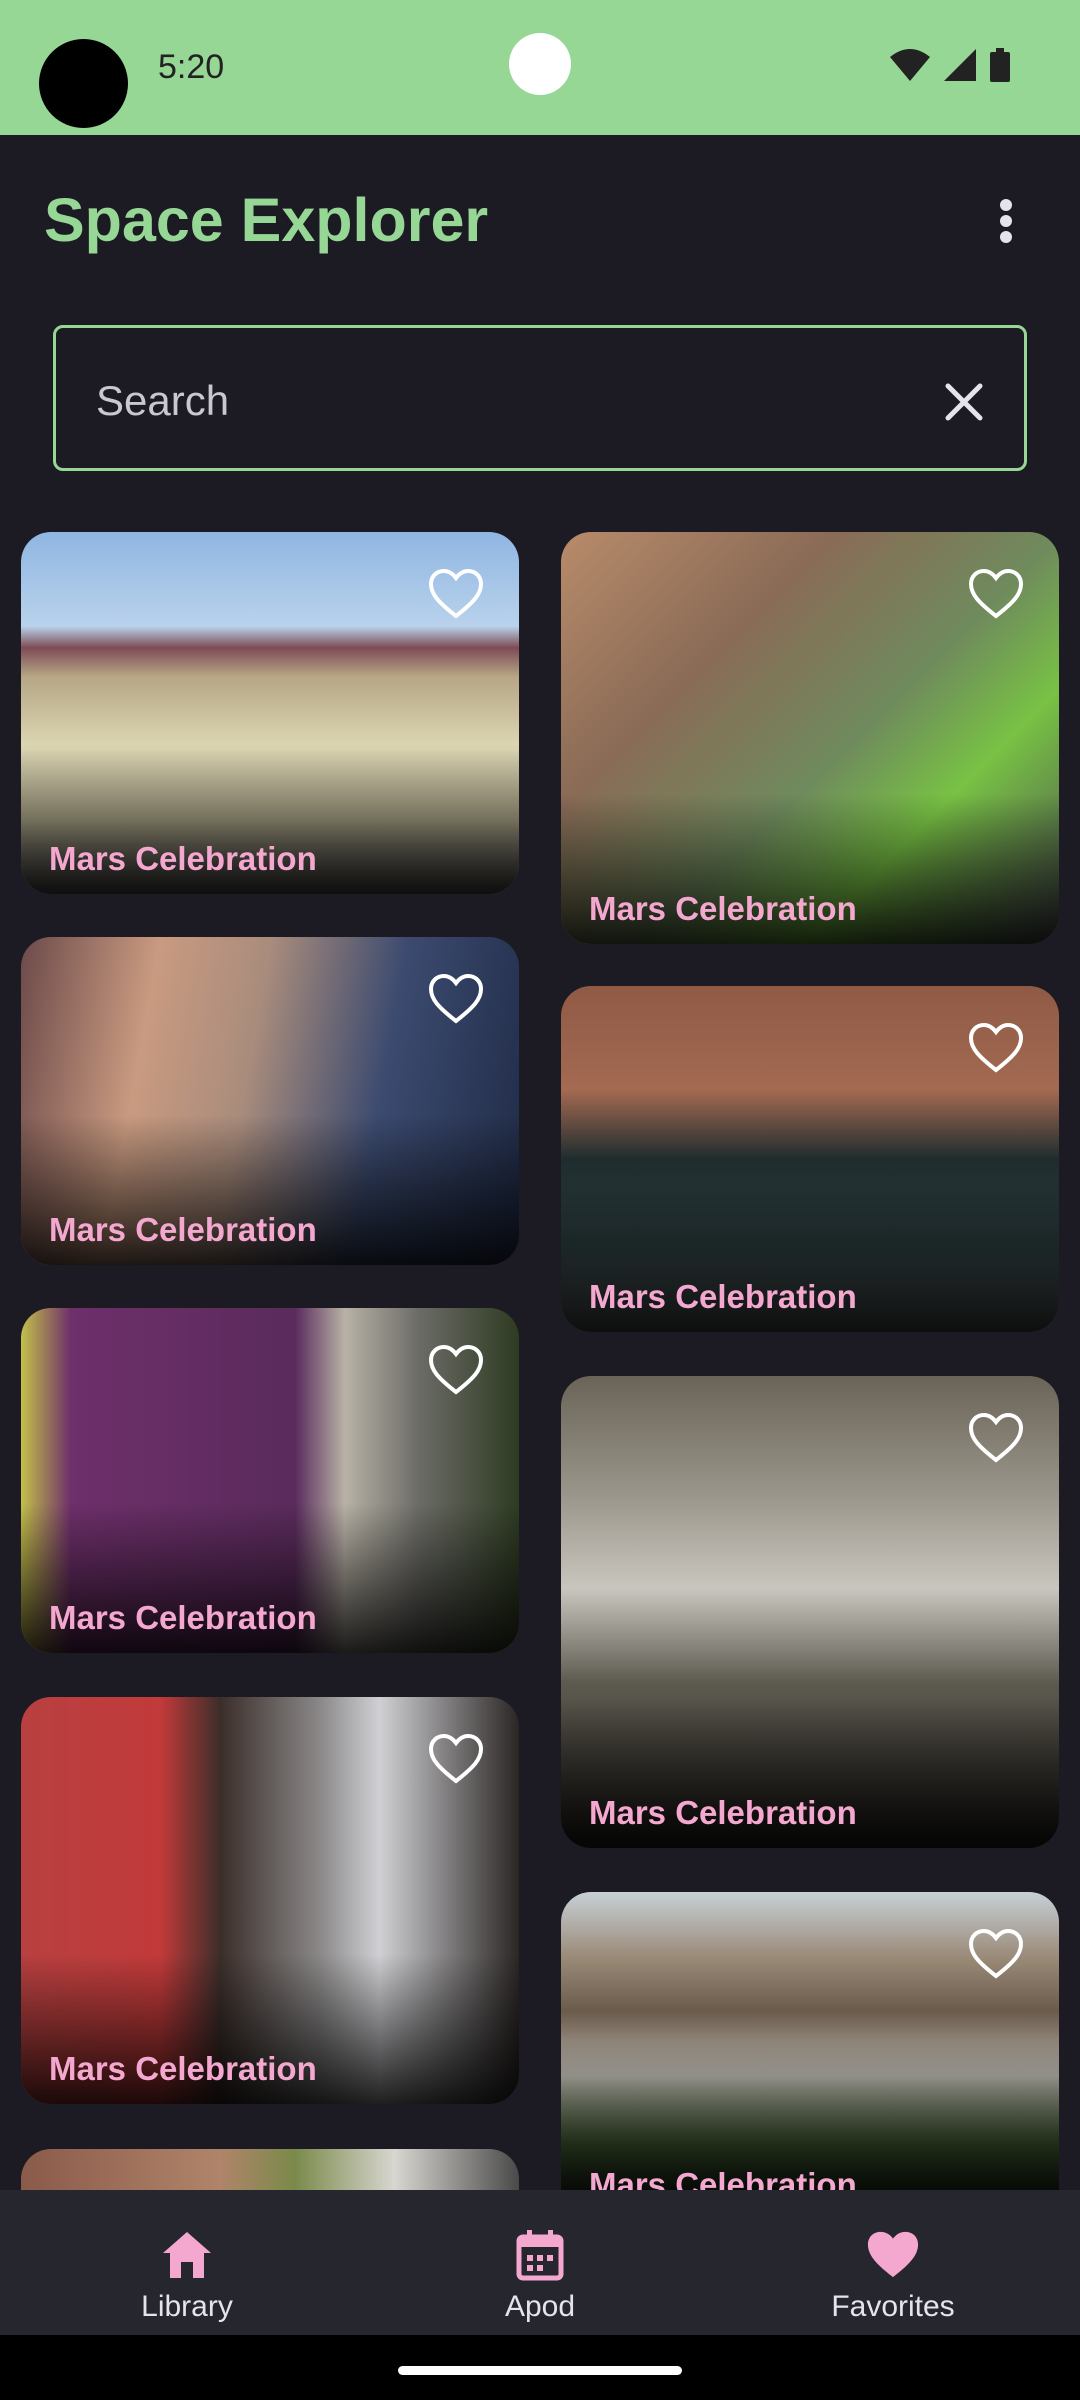 The width and height of the screenshot is (1080, 2400). Describe the element at coordinates (960, 65) in the screenshot. I see `signal-icon` at that location.